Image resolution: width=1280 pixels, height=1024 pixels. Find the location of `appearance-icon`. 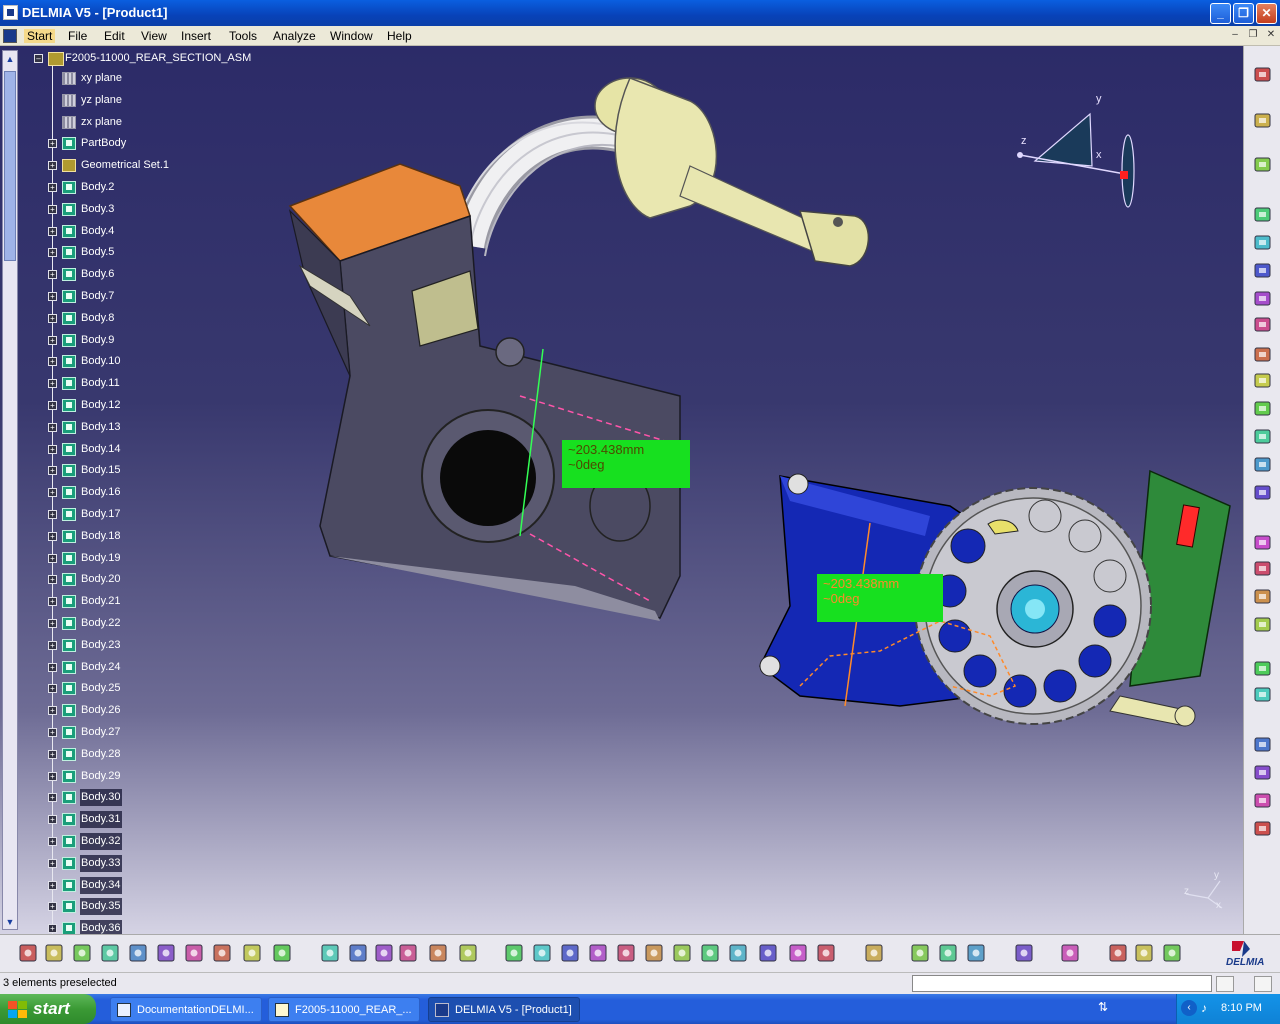

appearance-icon is located at coordinates (1144, 953).